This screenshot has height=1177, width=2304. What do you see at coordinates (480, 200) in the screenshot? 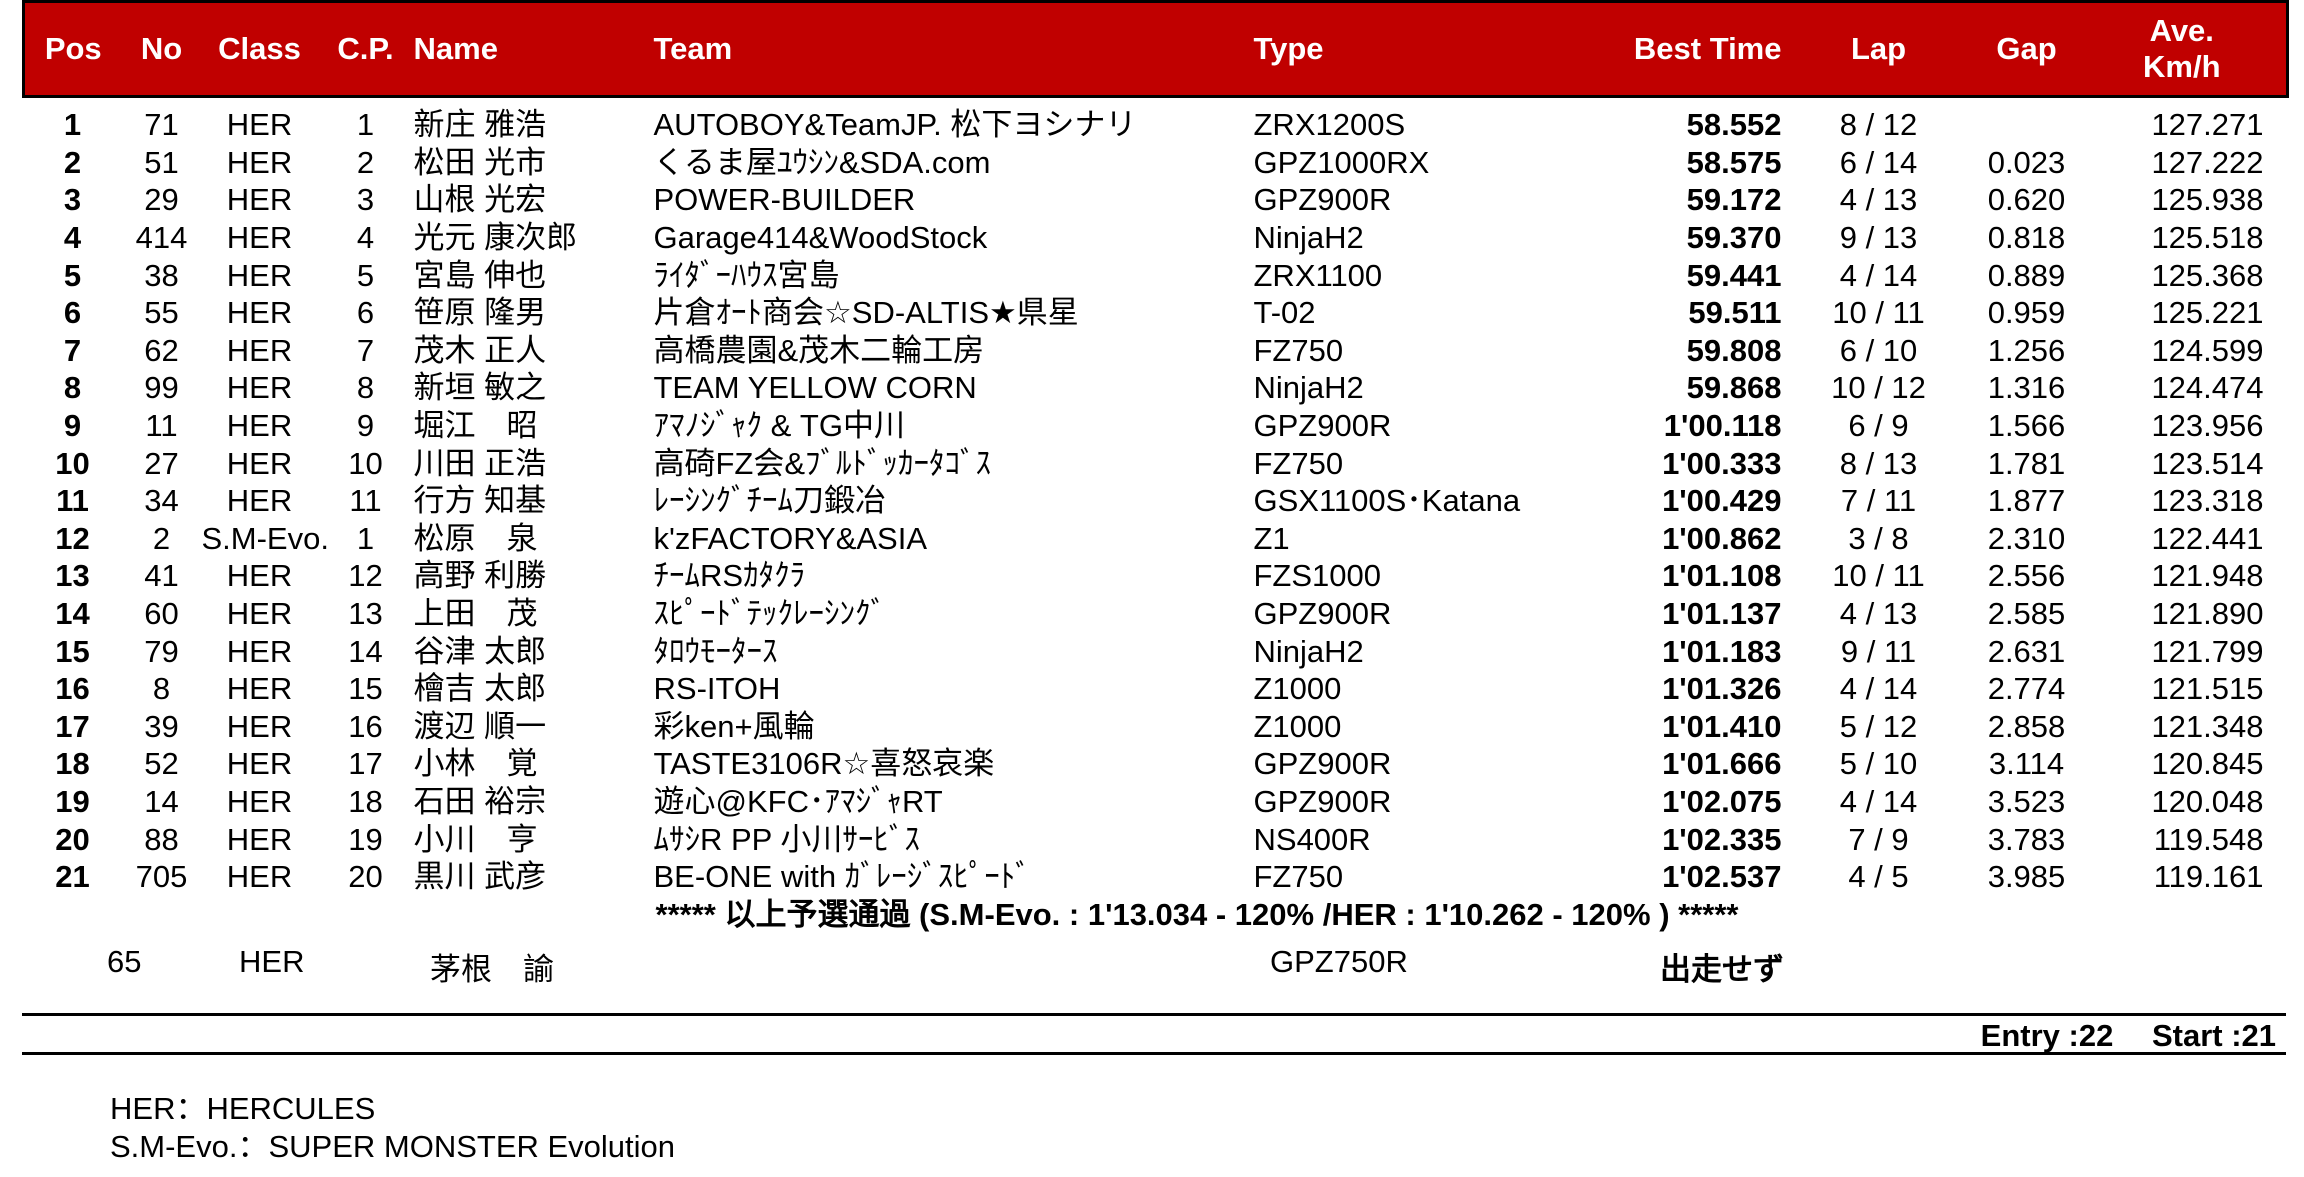
I see `cell-name: 山根 光宏` at bounding box center [480, 200].